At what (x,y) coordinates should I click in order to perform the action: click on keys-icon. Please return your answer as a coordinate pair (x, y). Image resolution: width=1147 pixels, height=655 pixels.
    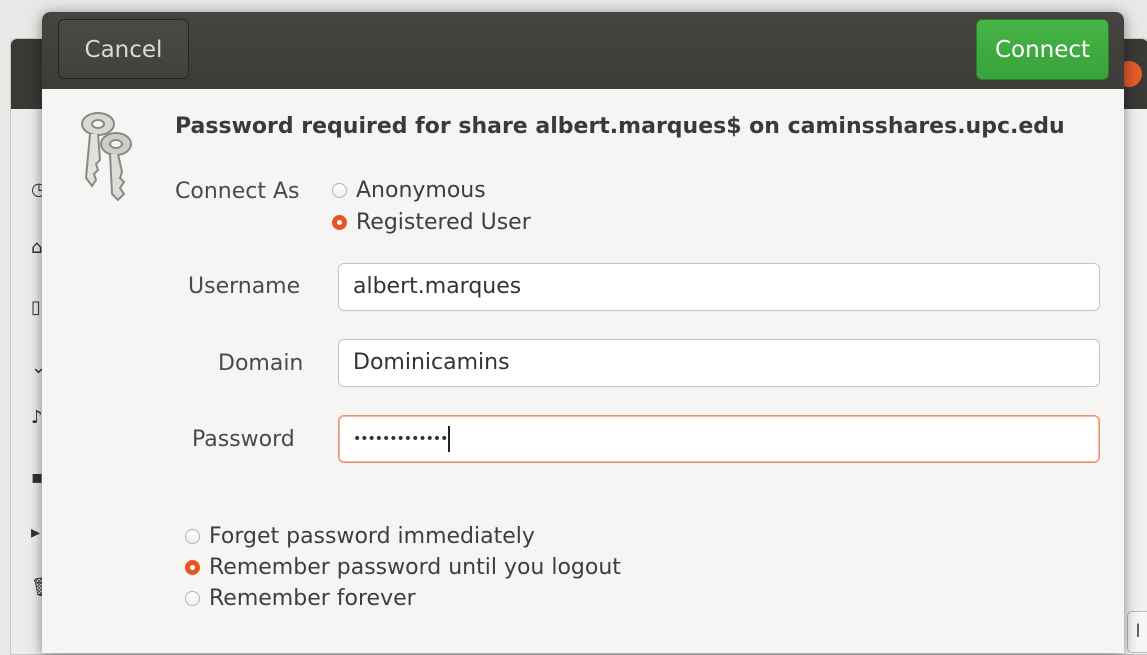
    Looking at the image, I should click on (106, 157).